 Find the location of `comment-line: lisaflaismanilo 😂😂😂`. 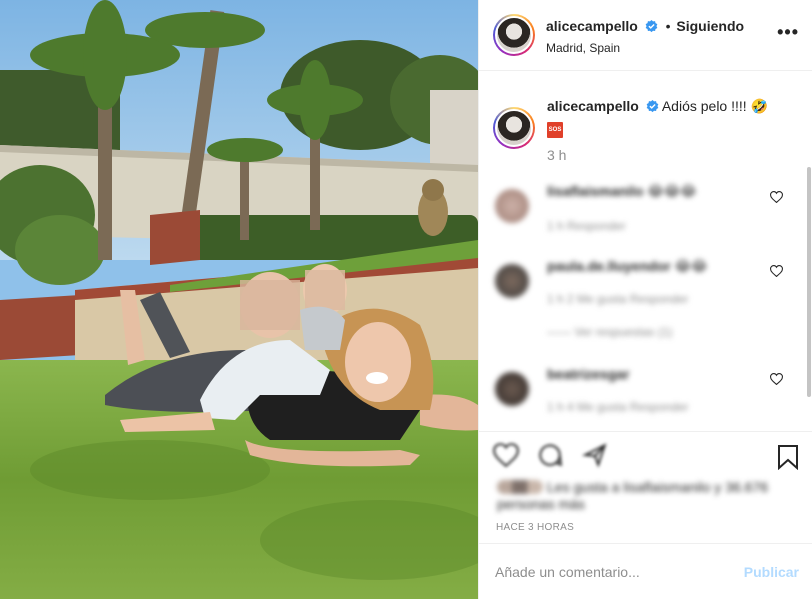

comment-line: lisaflaismanilo 😂😂😂 is located at coordinates (621, 191).